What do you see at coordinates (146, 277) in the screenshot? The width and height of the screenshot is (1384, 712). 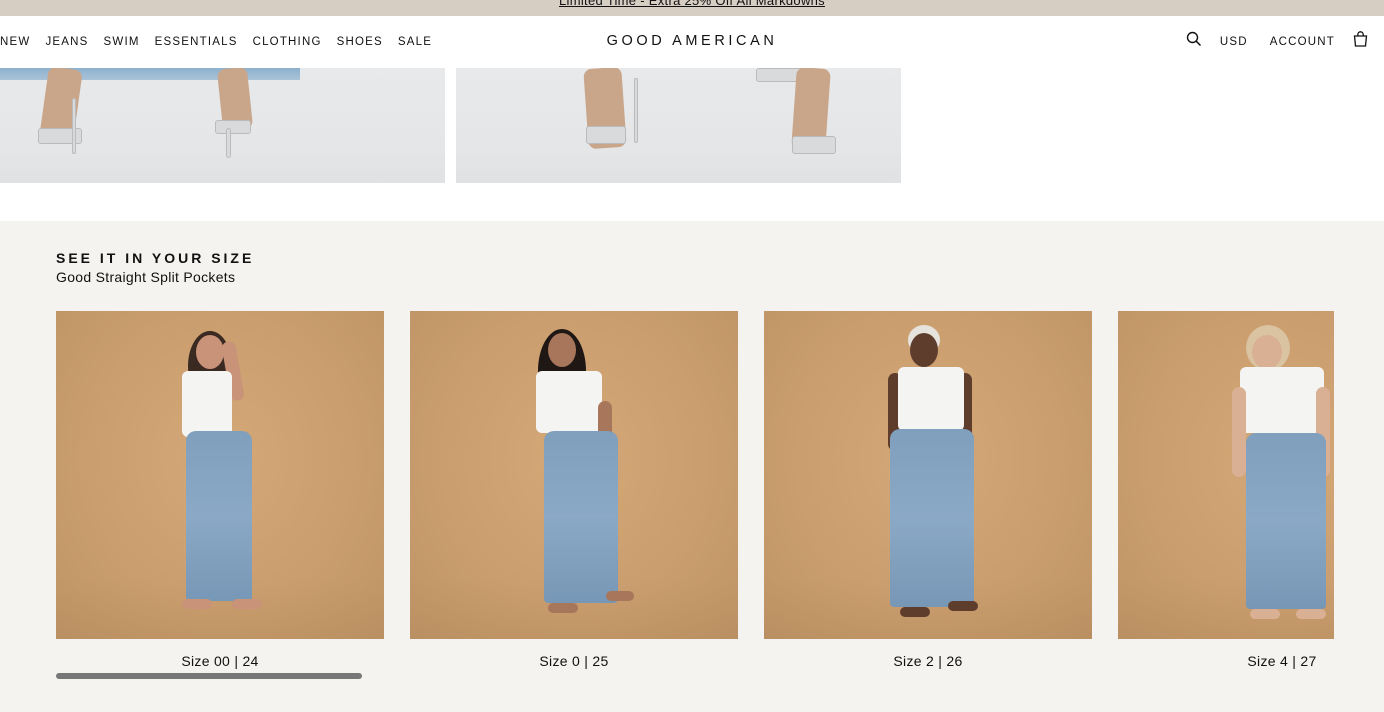 I see `section-subtitle: Good Straight Split Pockets` at bounding box center [146, 277].